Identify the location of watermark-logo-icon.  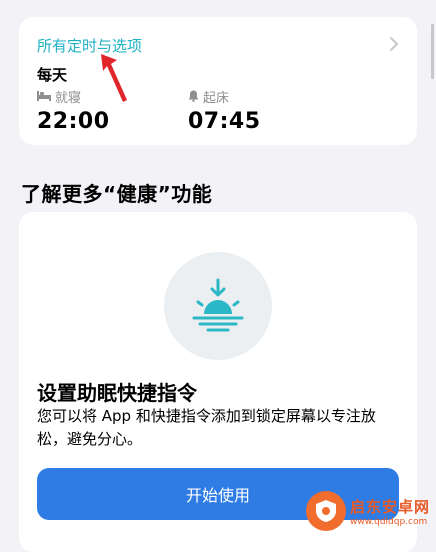
(326, 511).